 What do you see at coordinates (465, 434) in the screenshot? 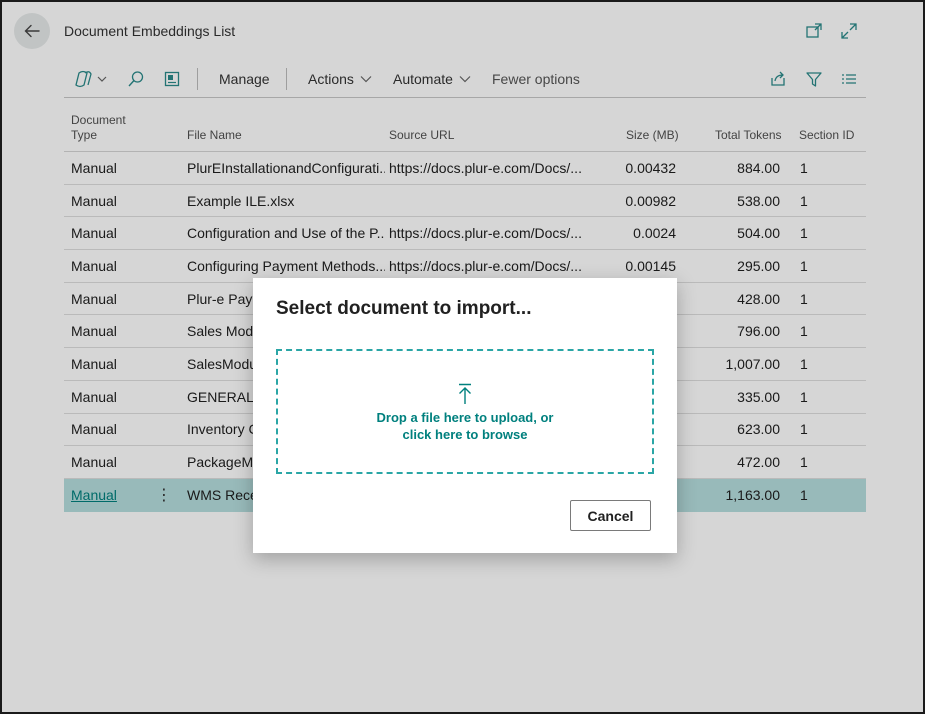
I see `browse-link: click here to browse` at bounding box center [465, 434].